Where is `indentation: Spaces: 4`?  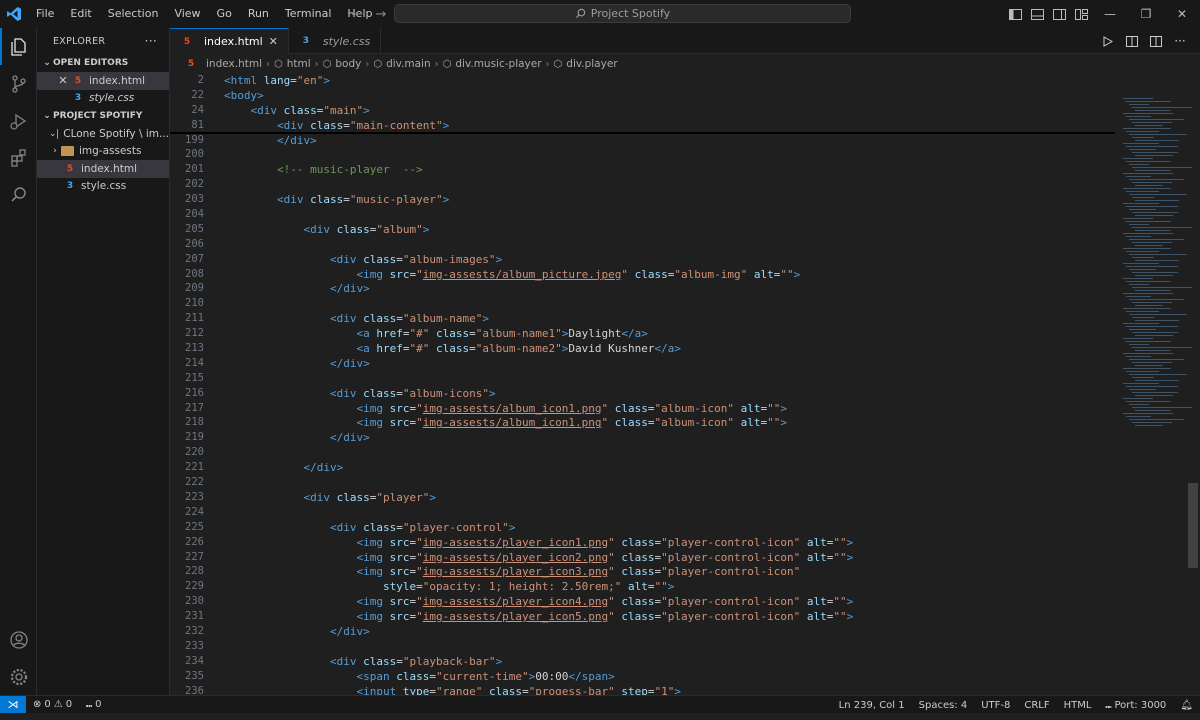
indentation: Spaces: 4 is located at coordinates (943, 705).